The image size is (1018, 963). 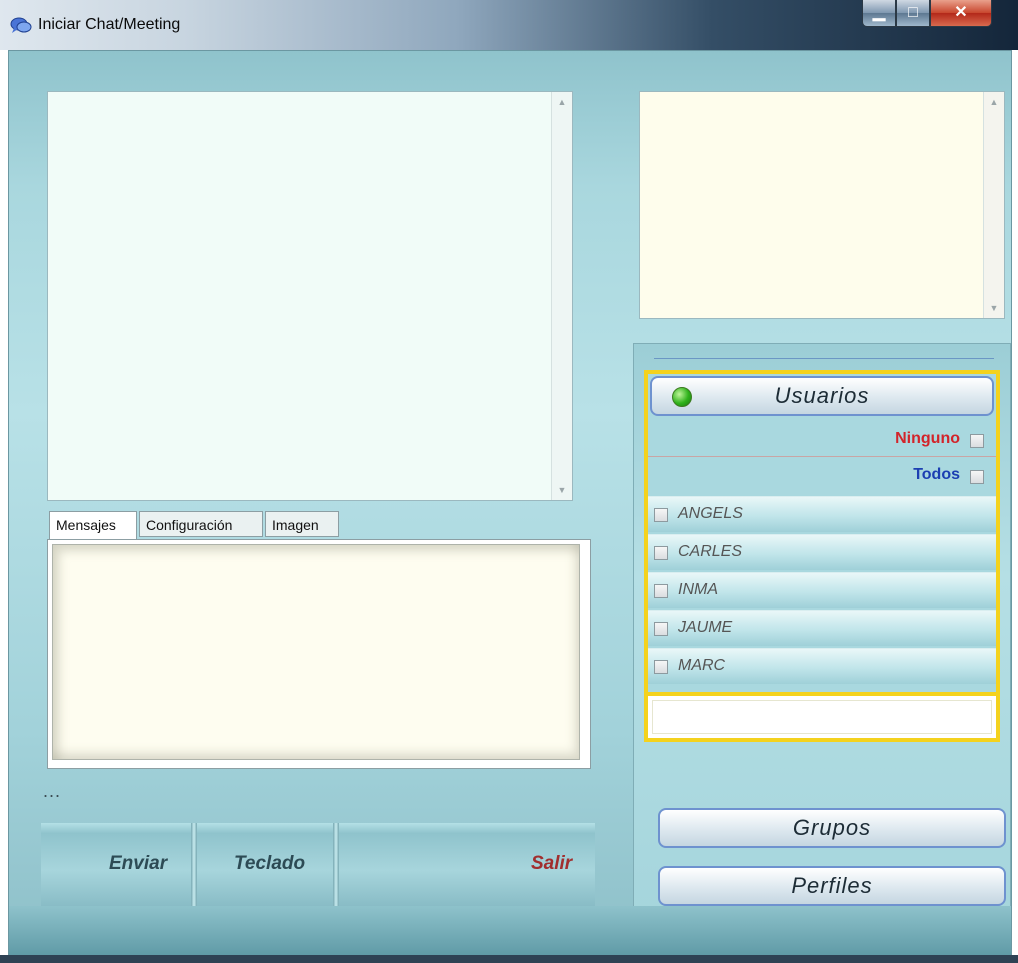 I want to click on minimize-button: ▁, so click(x=879, y=13).